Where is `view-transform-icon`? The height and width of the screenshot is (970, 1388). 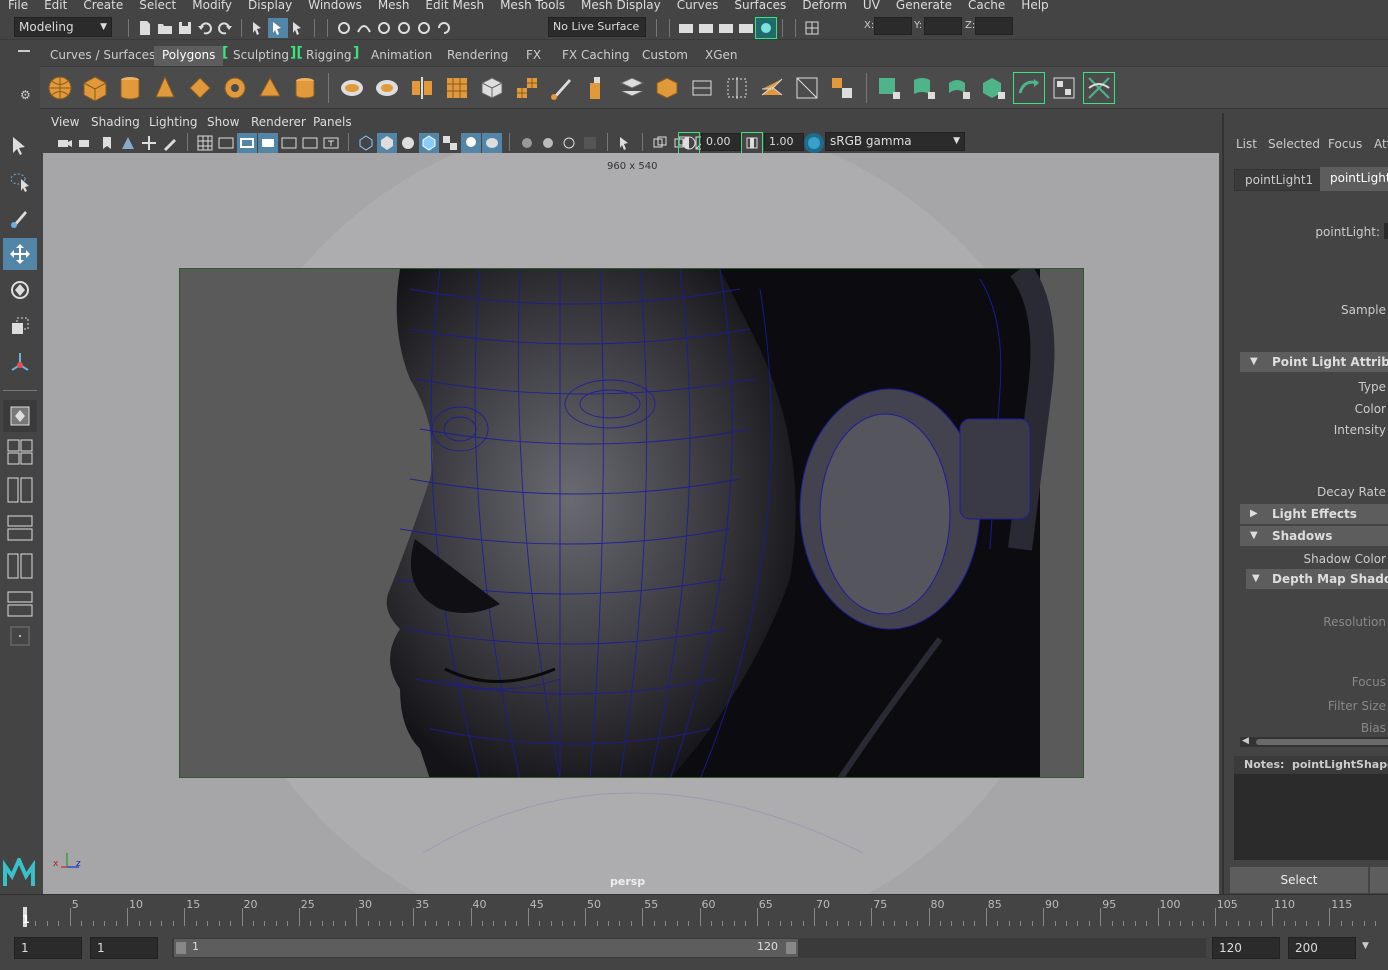 view-transform-icon is located at coordinates (814, 143).